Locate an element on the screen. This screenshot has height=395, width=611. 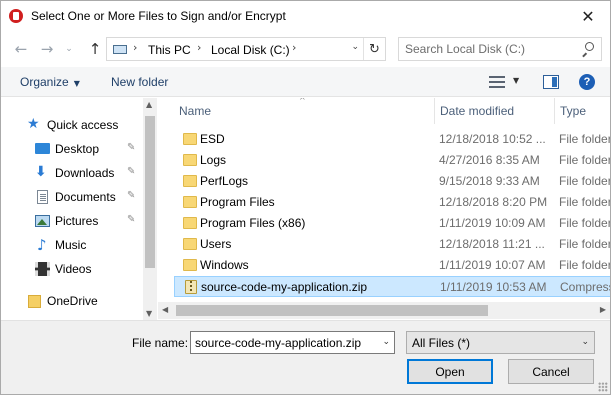
file-type-value: All Files (*) is located at coordinates (441, 343).